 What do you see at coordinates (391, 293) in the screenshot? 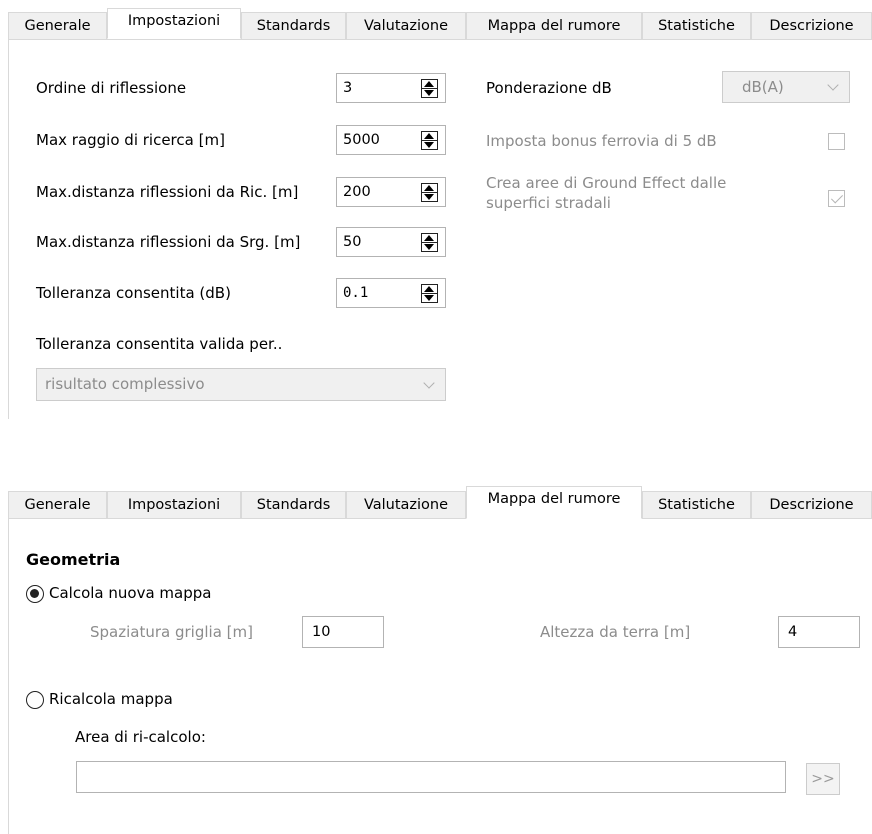
I see `tolerance-stepper: 0.1` at bounding box center [391, 293].